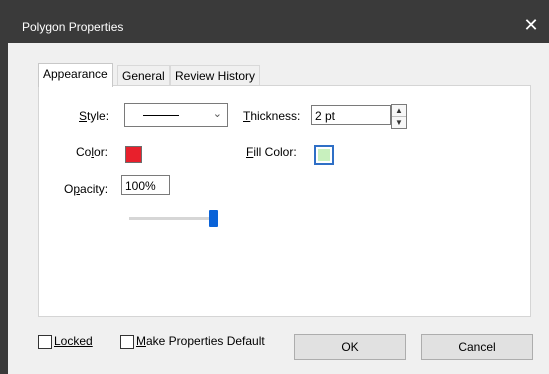  What do you see at coordinates (161, 115) in the screenshot?
I see `line-style-preview` at bounding box center [161, 115].